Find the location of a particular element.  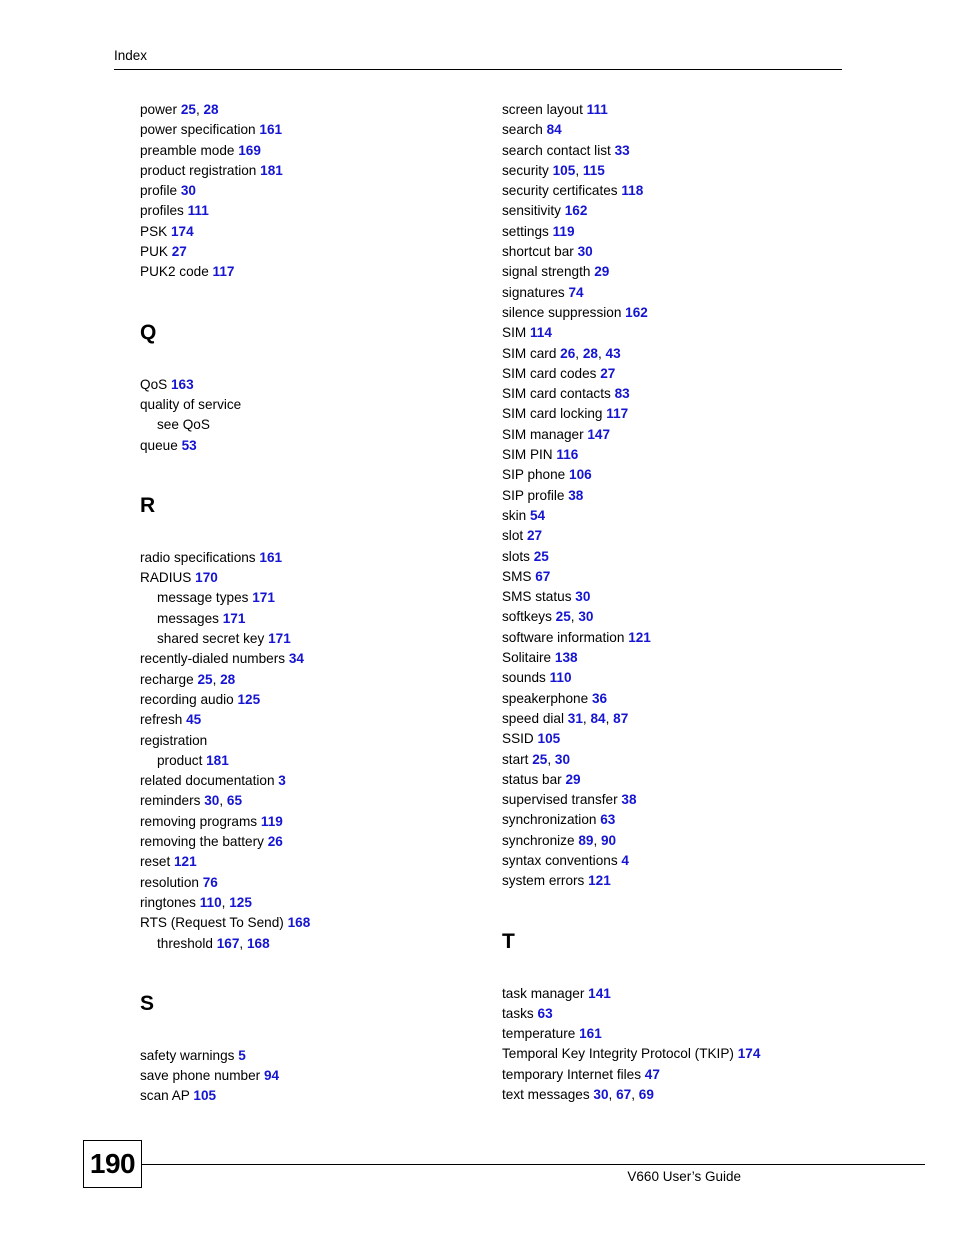

page-reference-link: 167 is located at coordinates (228, 943).